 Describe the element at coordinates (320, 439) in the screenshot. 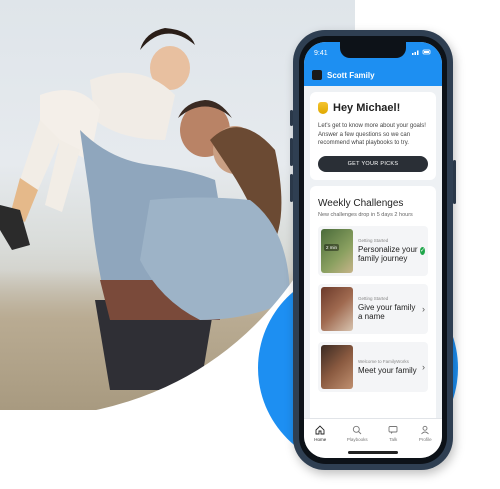

I see `tab-label: Home` at that location.